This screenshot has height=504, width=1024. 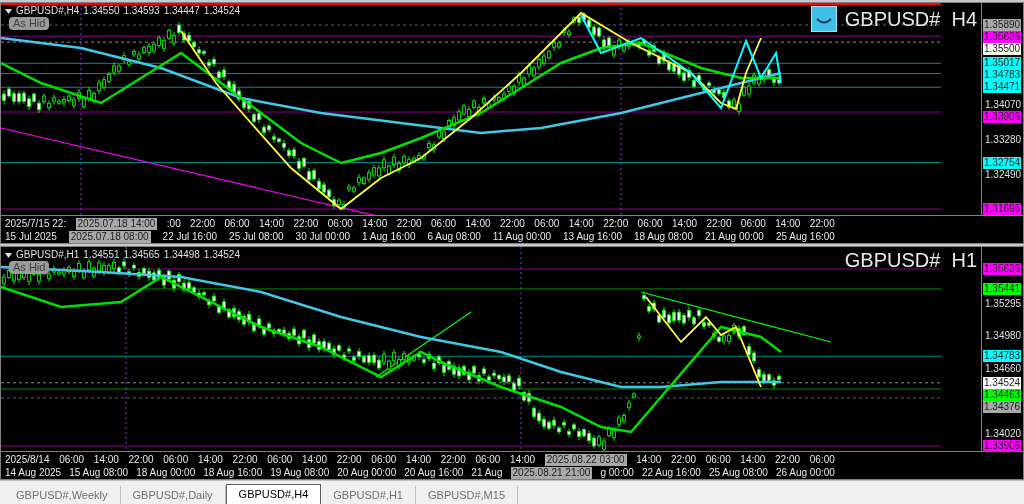 What do you see at coordinates (36, 223) in the screenshot?
I see `time-label: 2025/7/15 22:` at bounding box center [36, 223].